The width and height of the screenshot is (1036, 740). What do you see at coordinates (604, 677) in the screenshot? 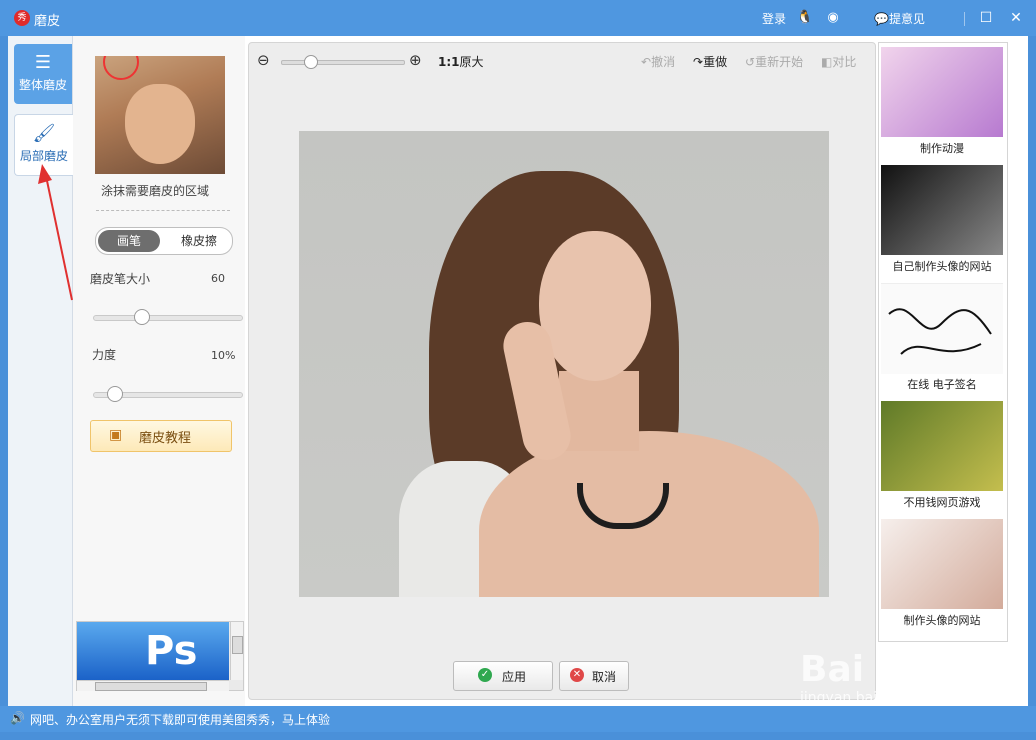
I see `cancel-label: 取消` at bounding box center [604, 677].